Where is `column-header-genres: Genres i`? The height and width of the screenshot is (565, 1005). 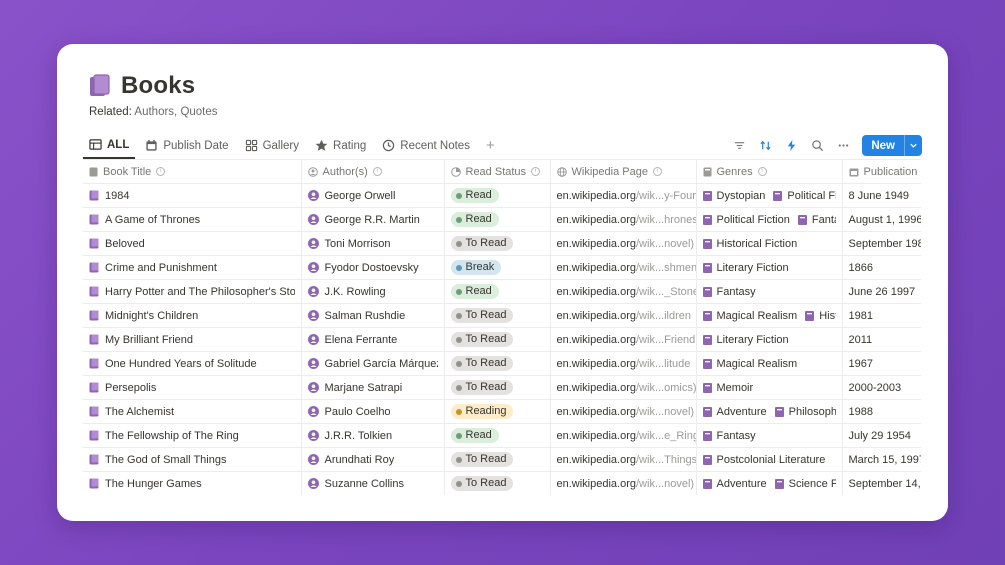
column-header-genres: Genres i is located at coordinates (769, 171).